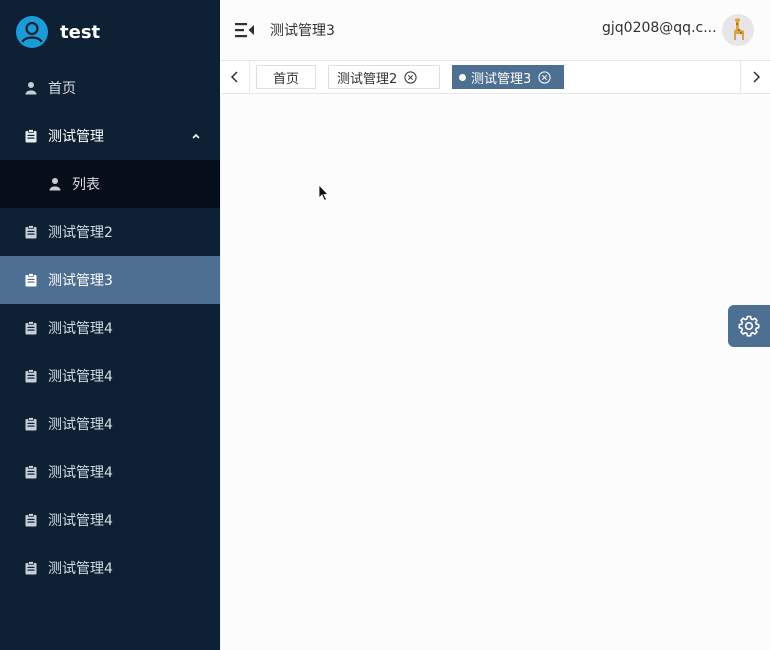  I want to click on tabs-bar: 首页 测试管理2 测试管理3, so click(495, 77).